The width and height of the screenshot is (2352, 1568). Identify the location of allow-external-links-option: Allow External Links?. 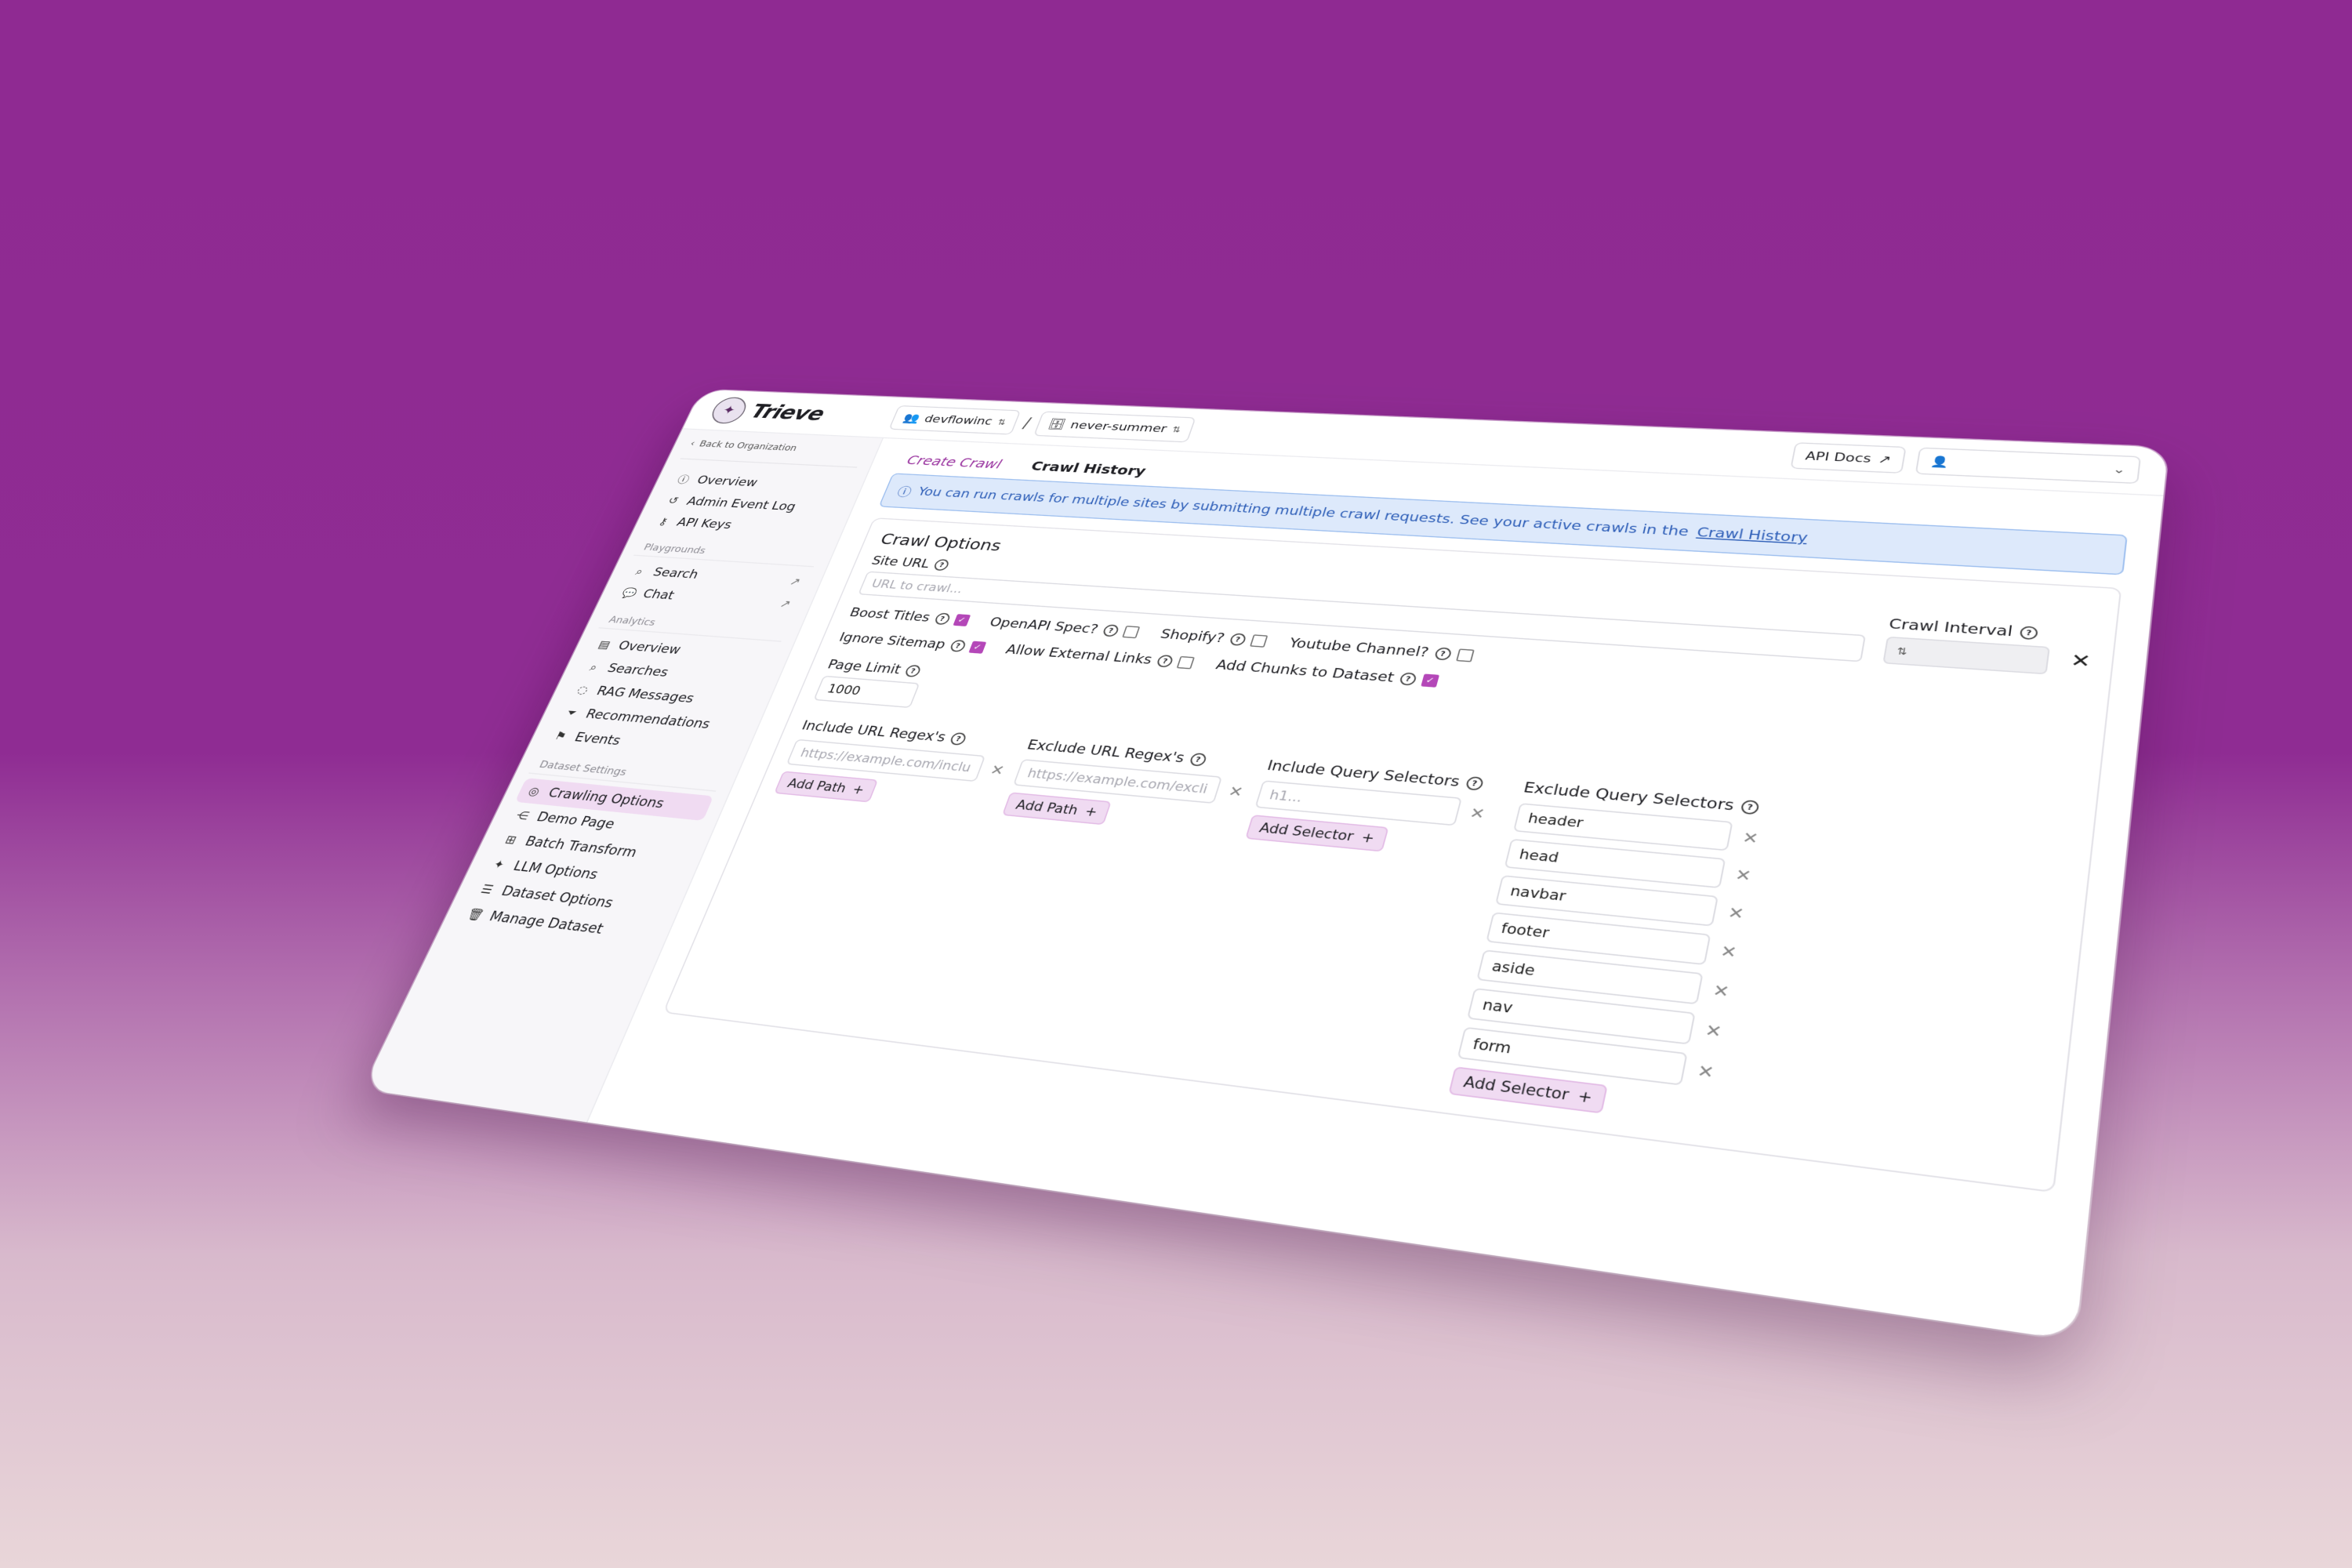
(1100, 656).